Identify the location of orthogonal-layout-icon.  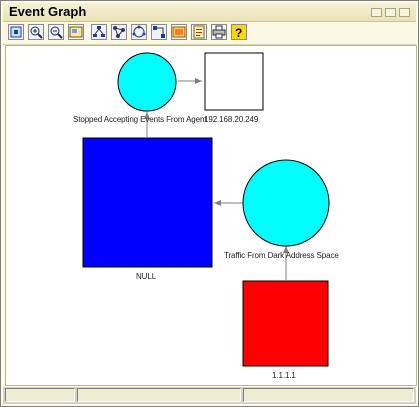
(159, 32).